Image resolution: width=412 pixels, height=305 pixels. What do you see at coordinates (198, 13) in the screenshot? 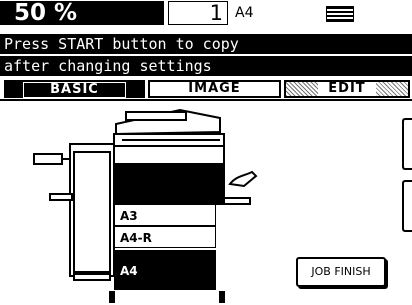
I see `copy-count-display: 1` at bounding box center [198, 13].